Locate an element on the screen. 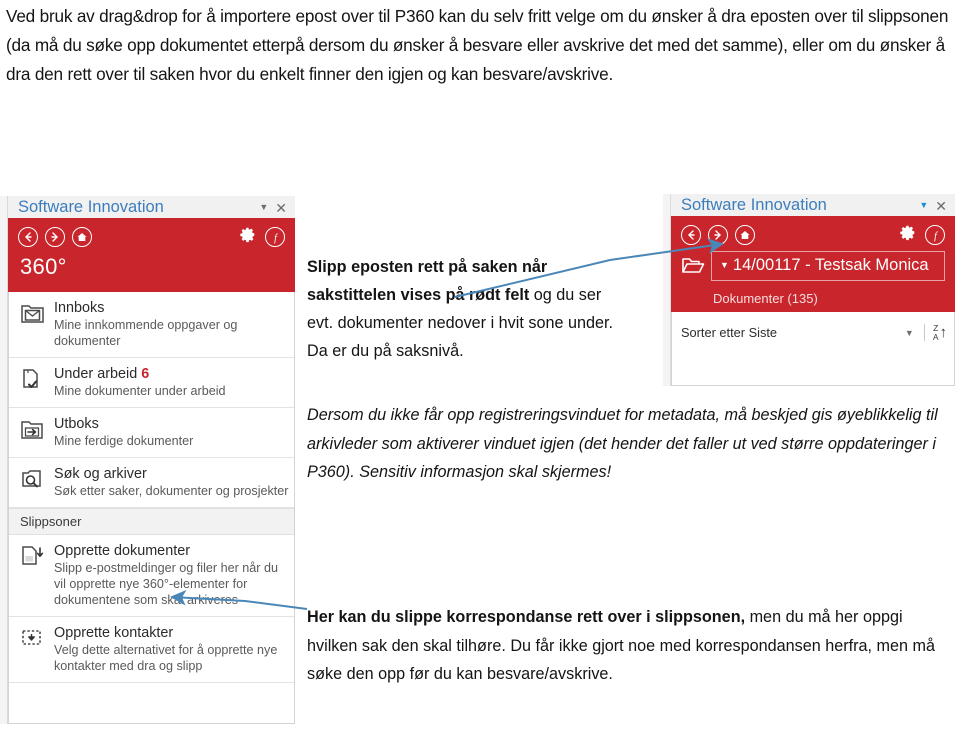 This screenshot has height=732, width=960. case-selector-row: ▼ 14/00117 - Testsak Monica is located at coordinates (813, 268).